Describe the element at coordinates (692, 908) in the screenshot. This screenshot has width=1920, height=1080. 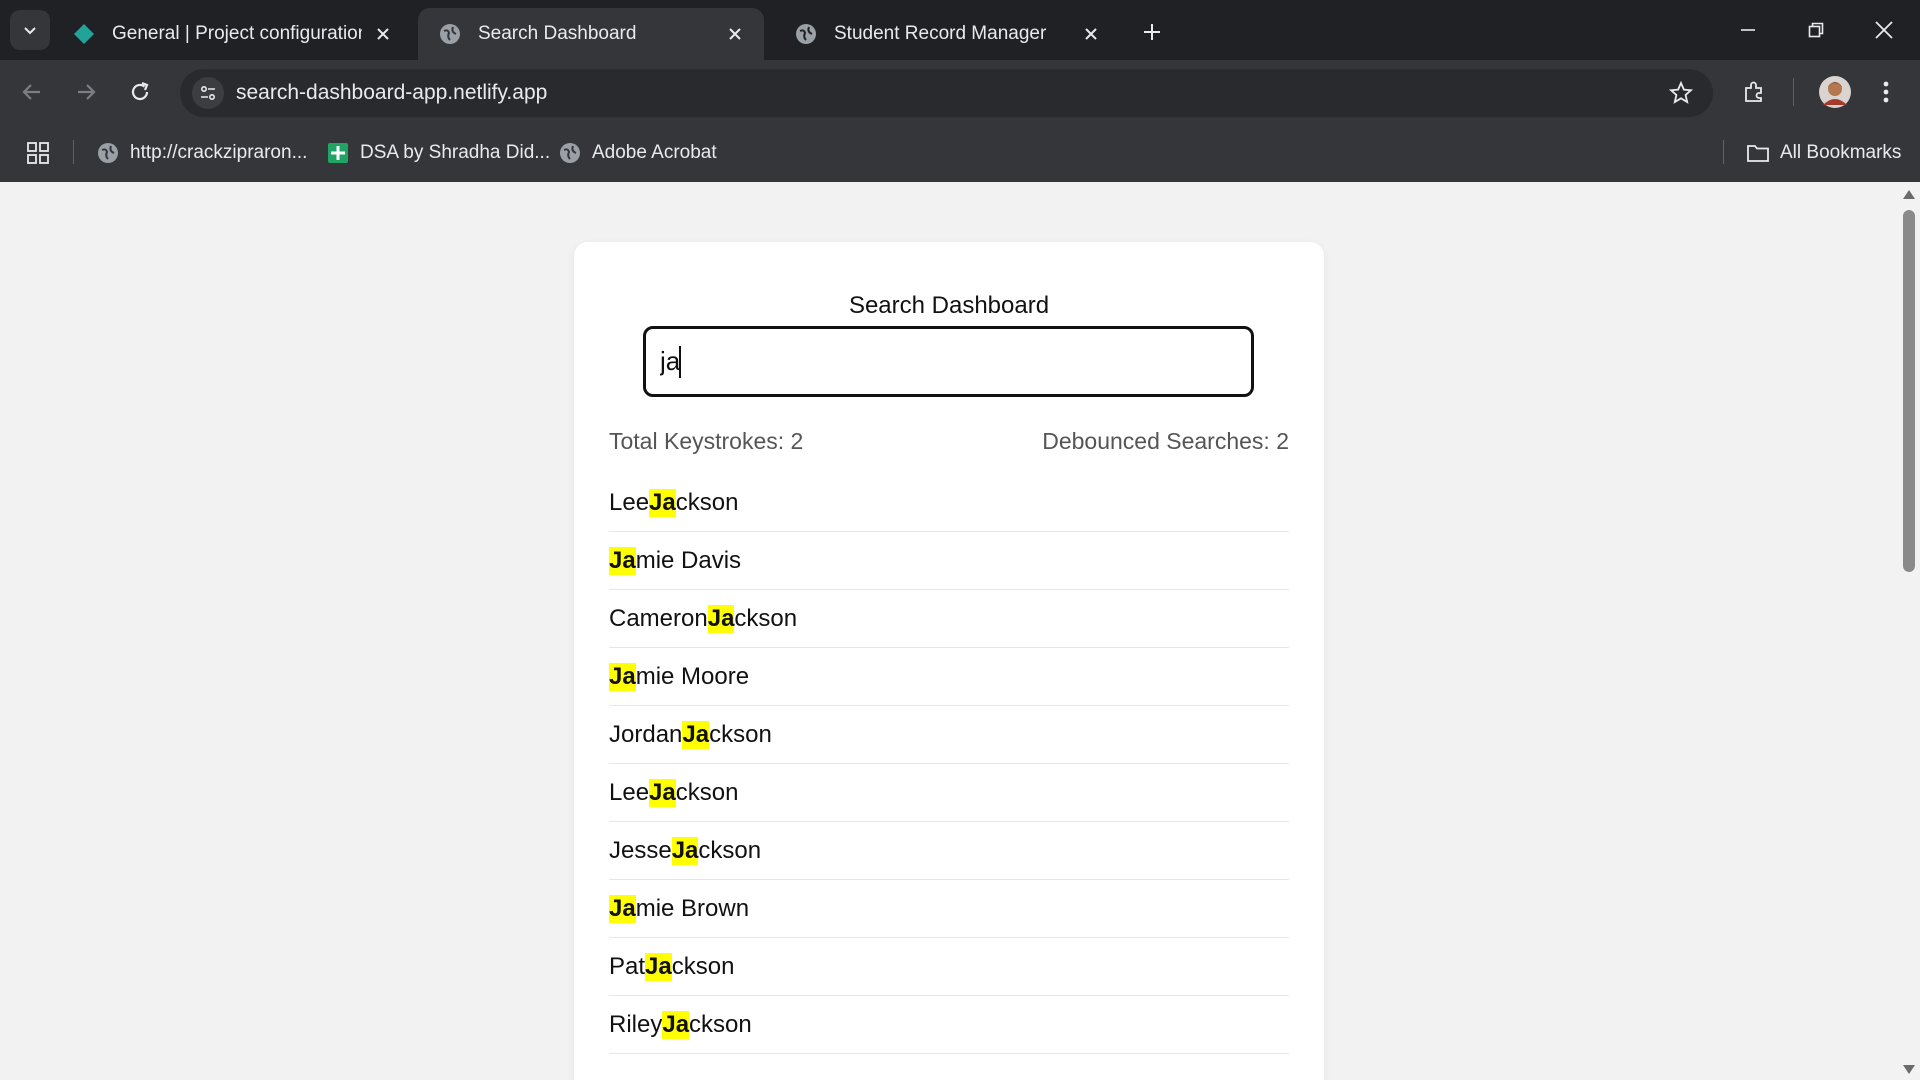
I see `result-post: mie Brown` at that location.